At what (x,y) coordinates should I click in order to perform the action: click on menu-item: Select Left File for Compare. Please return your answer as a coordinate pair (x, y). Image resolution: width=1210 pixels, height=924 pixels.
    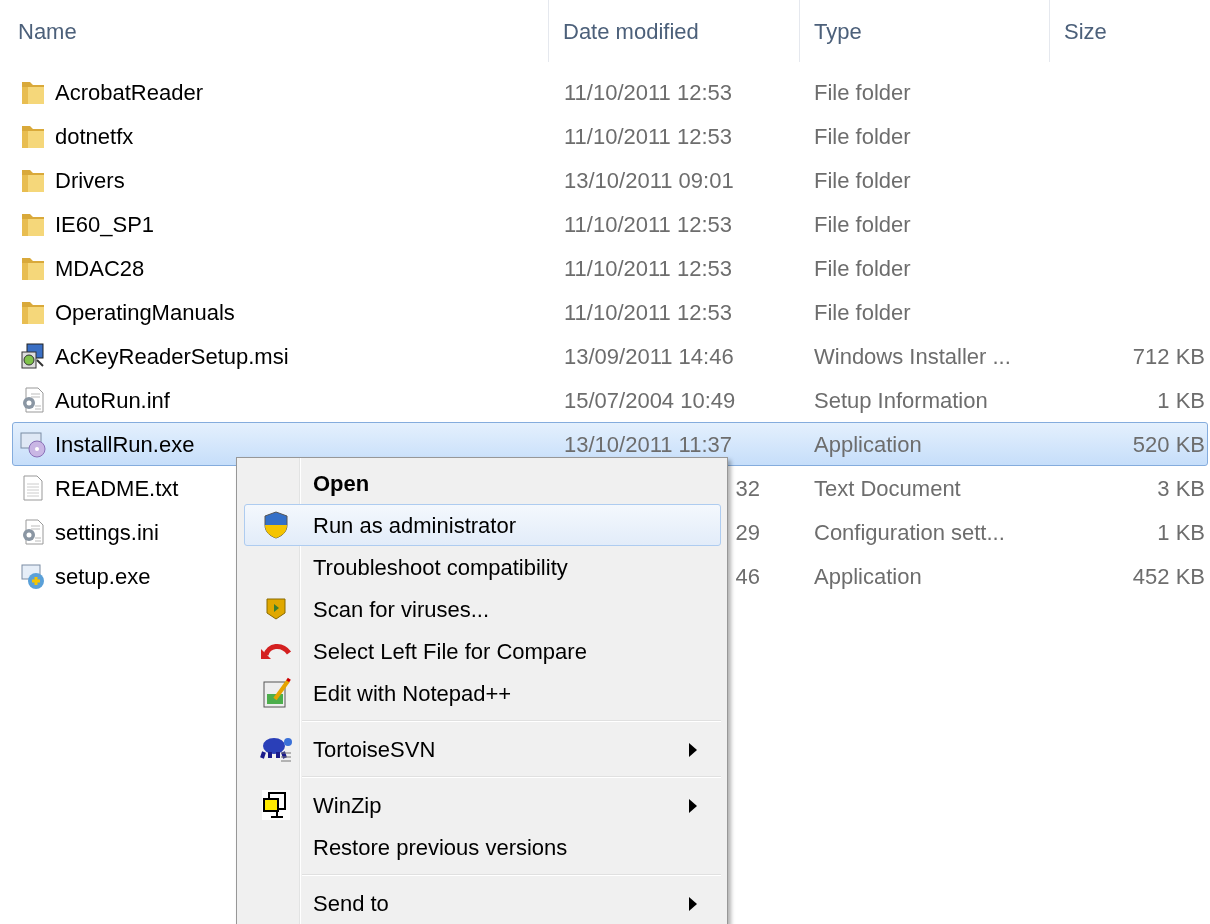
    Looking at the image, I should click on (482, 651).